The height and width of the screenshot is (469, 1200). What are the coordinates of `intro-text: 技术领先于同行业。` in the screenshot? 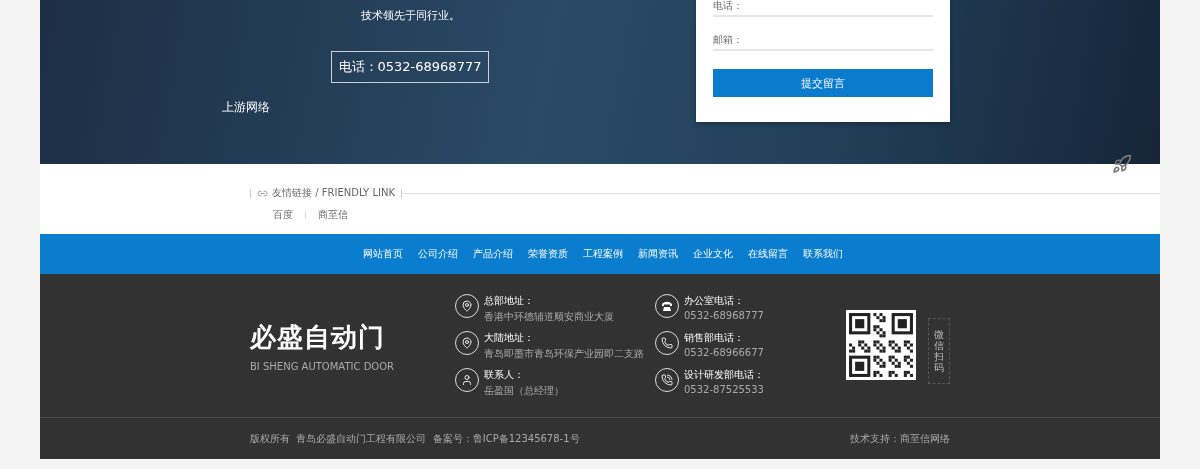 It's located at (410, 15).